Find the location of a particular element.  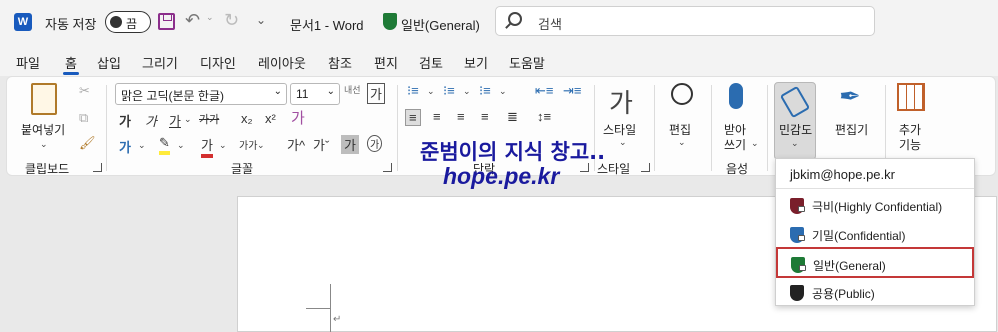

search-box: 검색 is located at coordinates (685, 21).